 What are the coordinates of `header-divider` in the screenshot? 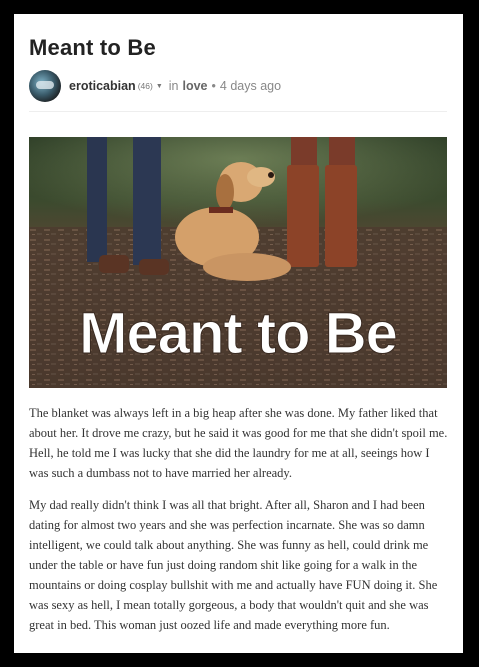 It's located at (238, 111).